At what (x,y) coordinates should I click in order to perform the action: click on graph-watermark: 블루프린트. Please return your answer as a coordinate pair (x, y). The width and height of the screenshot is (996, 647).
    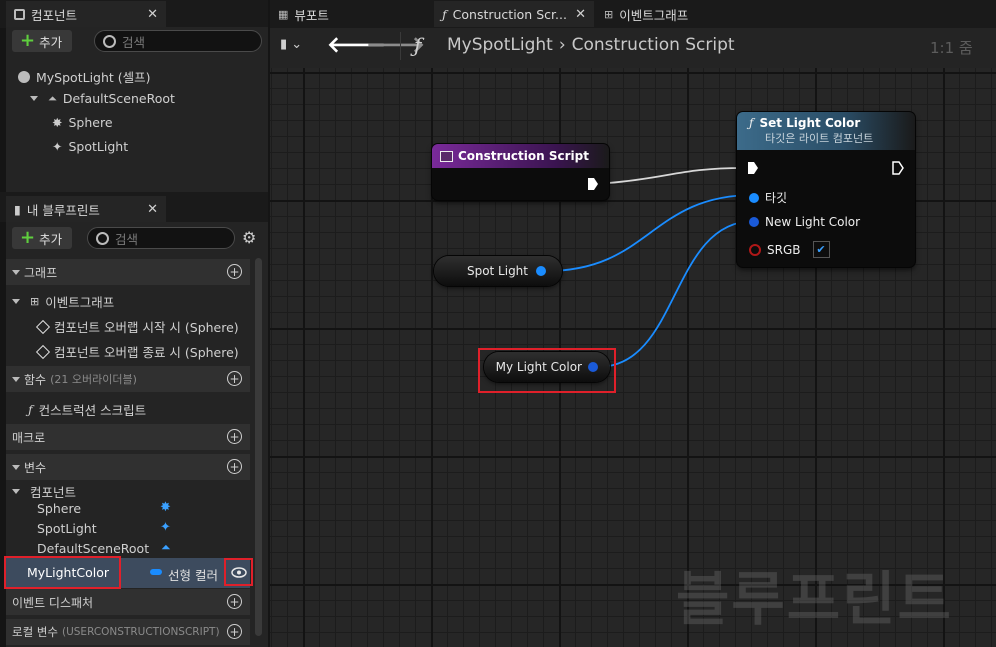
    Looking at the image, I should click on (814, 599).